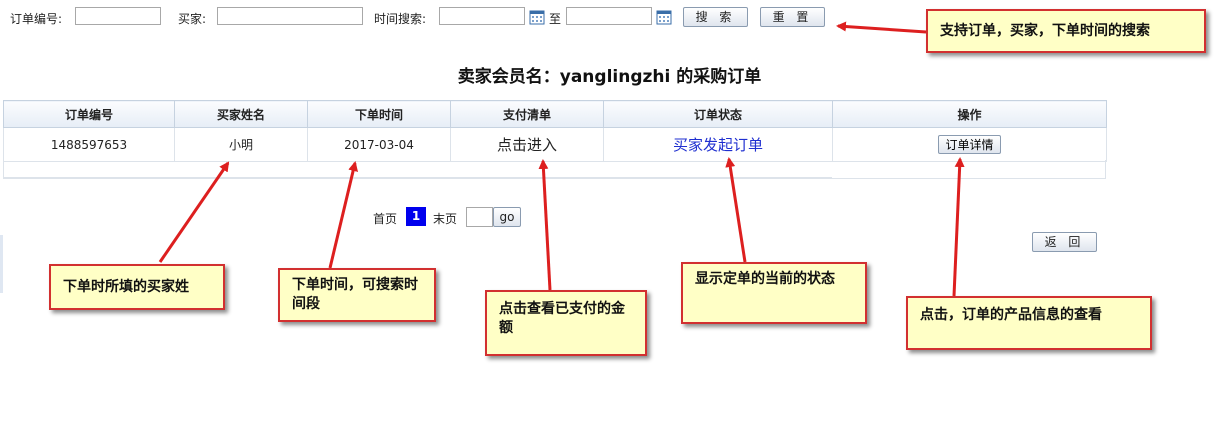 This screenshot has width=1219, height=439. I want to click on order-status-cell: 买家发起订单, so click(718, 144).